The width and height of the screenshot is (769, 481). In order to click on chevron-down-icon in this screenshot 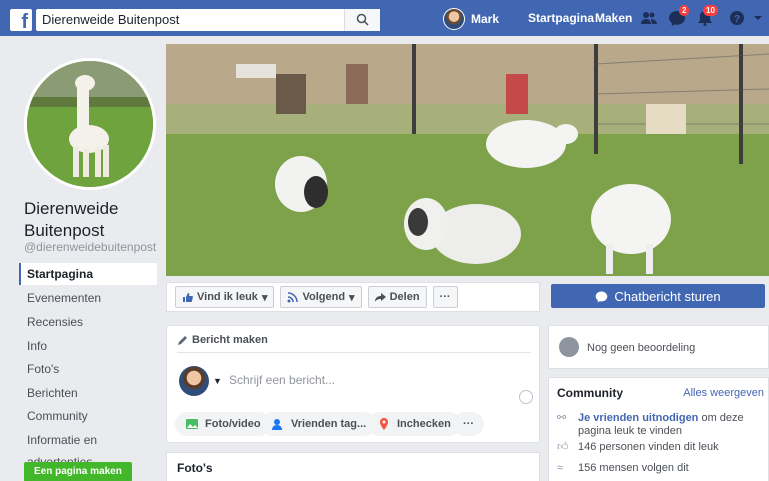, I will do `click(758, 18)`.